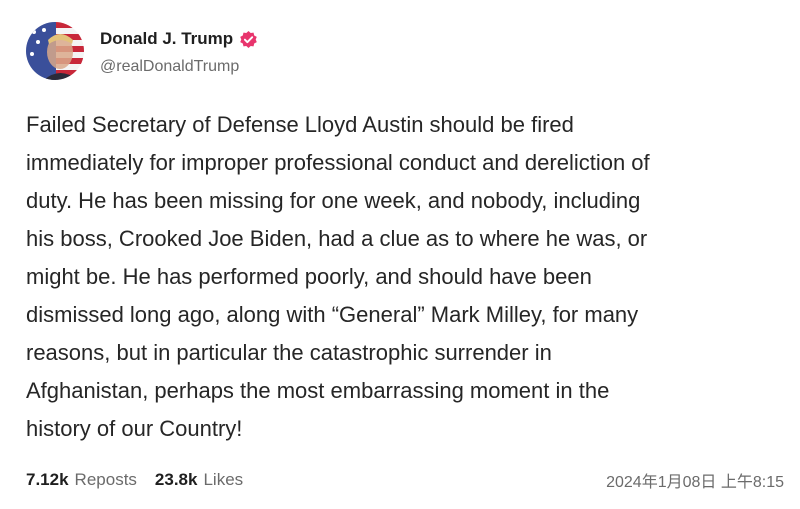 This screenshot has height=509, width=800. I want to click on avatar, so click(55, 51).